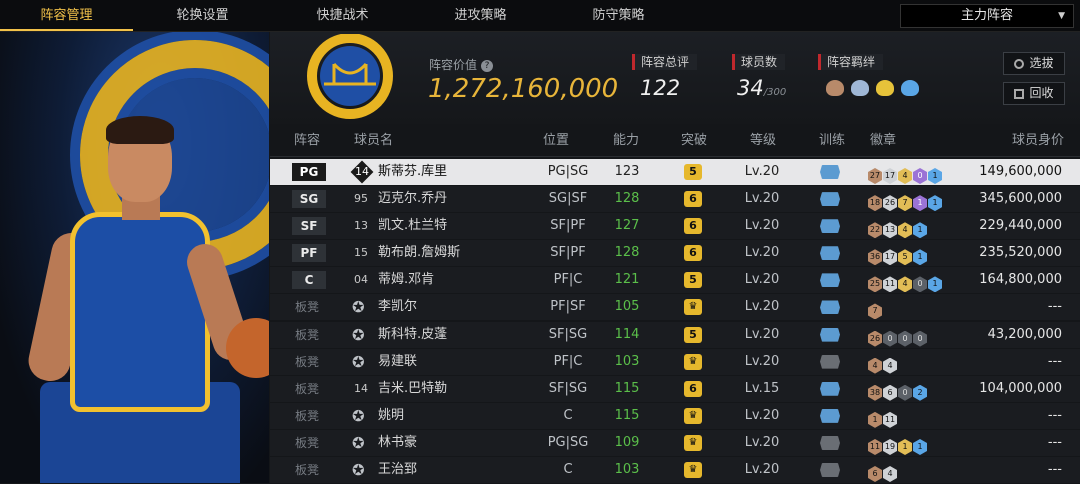  I want to click on table-row: C 04 蒂姆.邓肯 PF|C 121 5 Lv.20 25 11 4 0 1 164,800,000, so click(675, 280).